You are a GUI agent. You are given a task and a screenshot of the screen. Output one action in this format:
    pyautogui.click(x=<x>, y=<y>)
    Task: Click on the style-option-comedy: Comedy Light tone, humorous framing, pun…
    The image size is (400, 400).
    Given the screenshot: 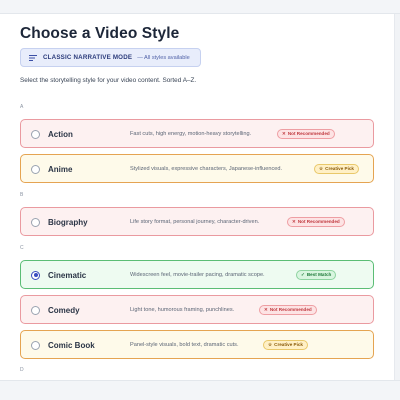 What is the action you would take?
    pyautogui.click(x=197, y=309)
    